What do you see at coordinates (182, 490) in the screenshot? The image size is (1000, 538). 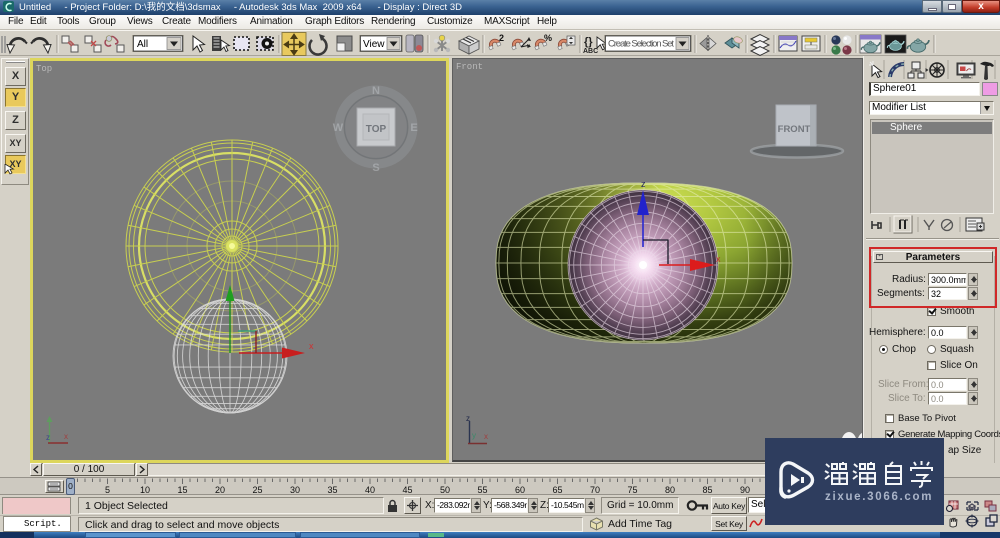 I see `svg-text: 15` at bounding box center [182, 490].